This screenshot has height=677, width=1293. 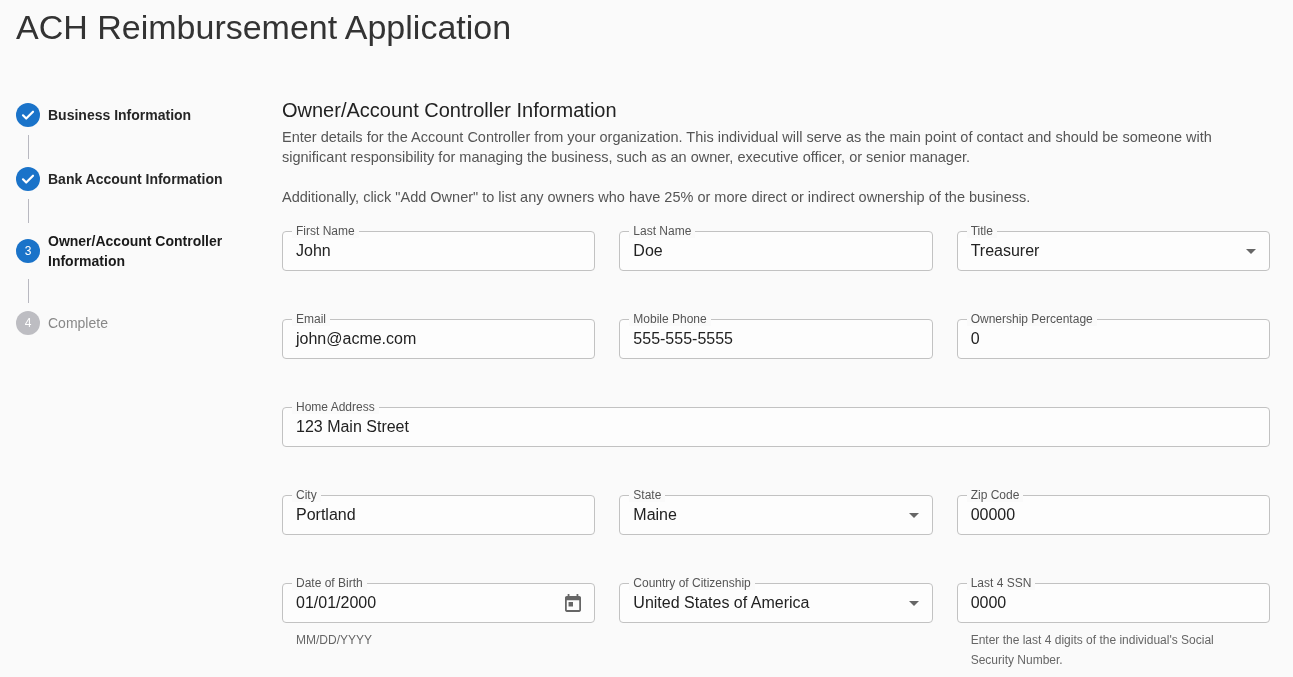 I want to click on field-label: Email, so click(x=311, y=319).